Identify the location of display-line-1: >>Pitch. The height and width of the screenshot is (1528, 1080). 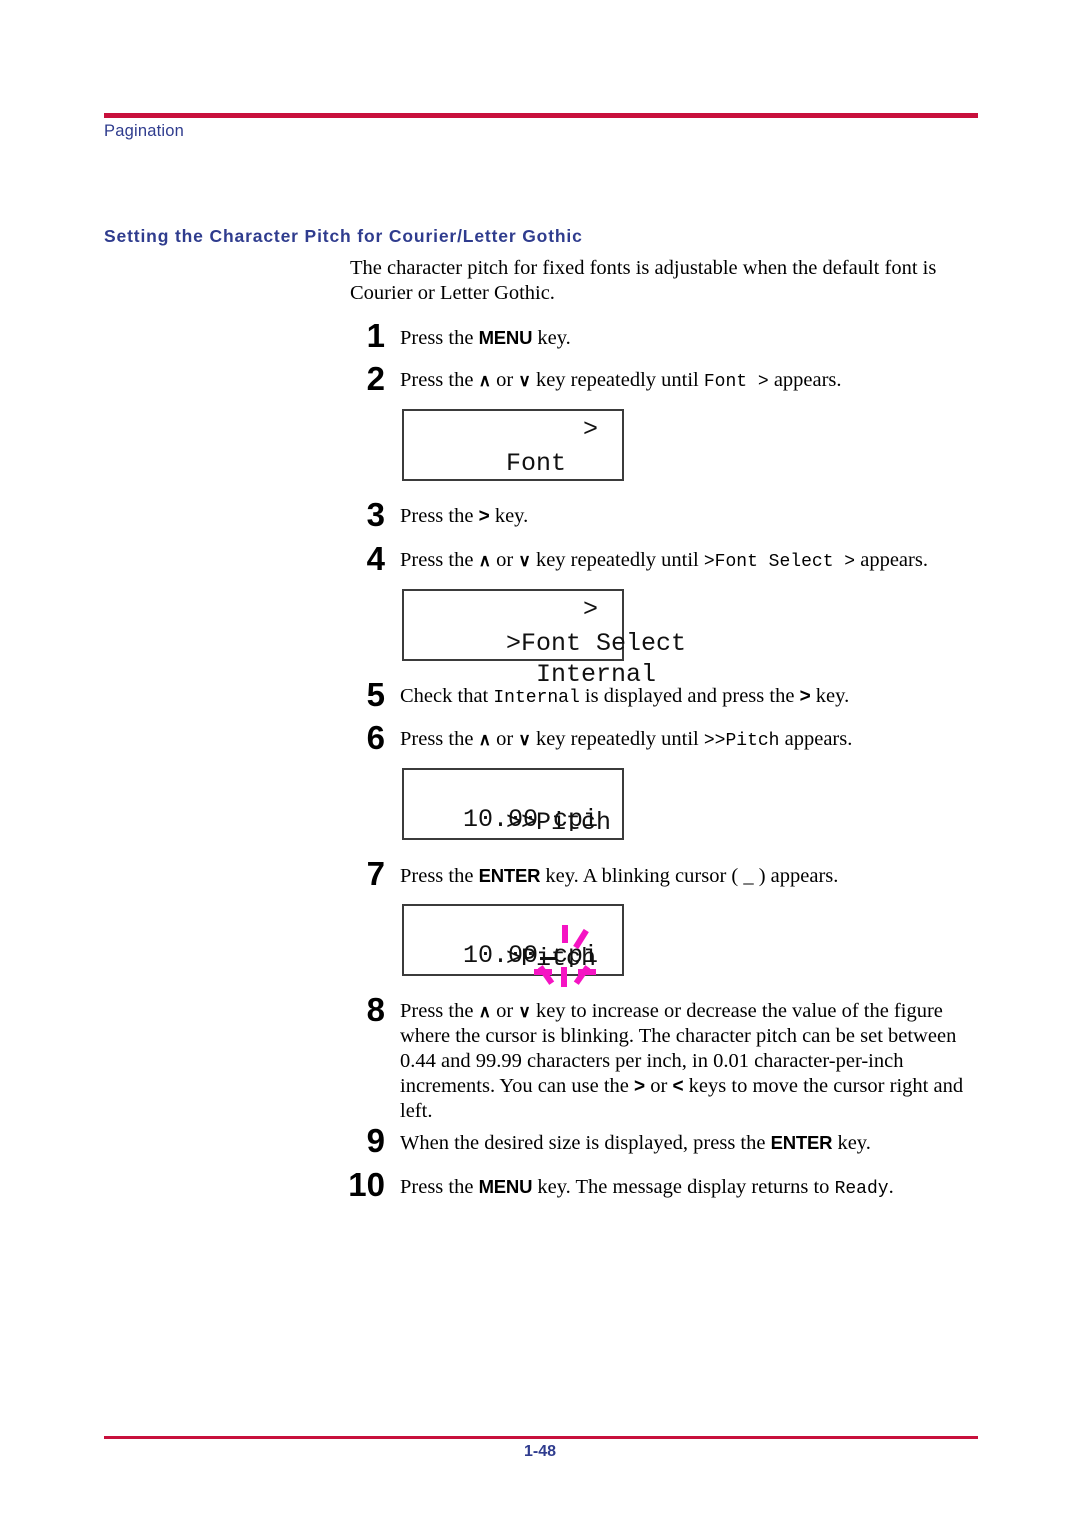
(513, 804).